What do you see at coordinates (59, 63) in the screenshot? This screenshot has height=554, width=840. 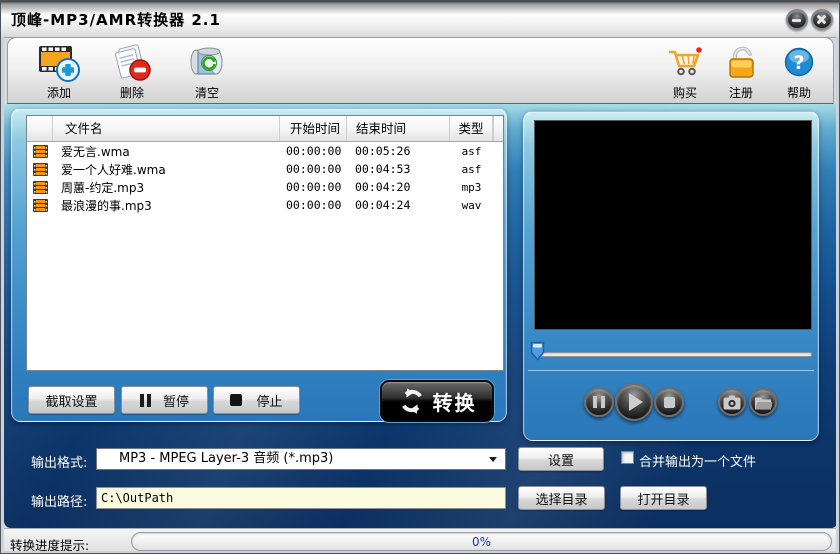 I see `add-file-icon` at bounding box center [59, 63].